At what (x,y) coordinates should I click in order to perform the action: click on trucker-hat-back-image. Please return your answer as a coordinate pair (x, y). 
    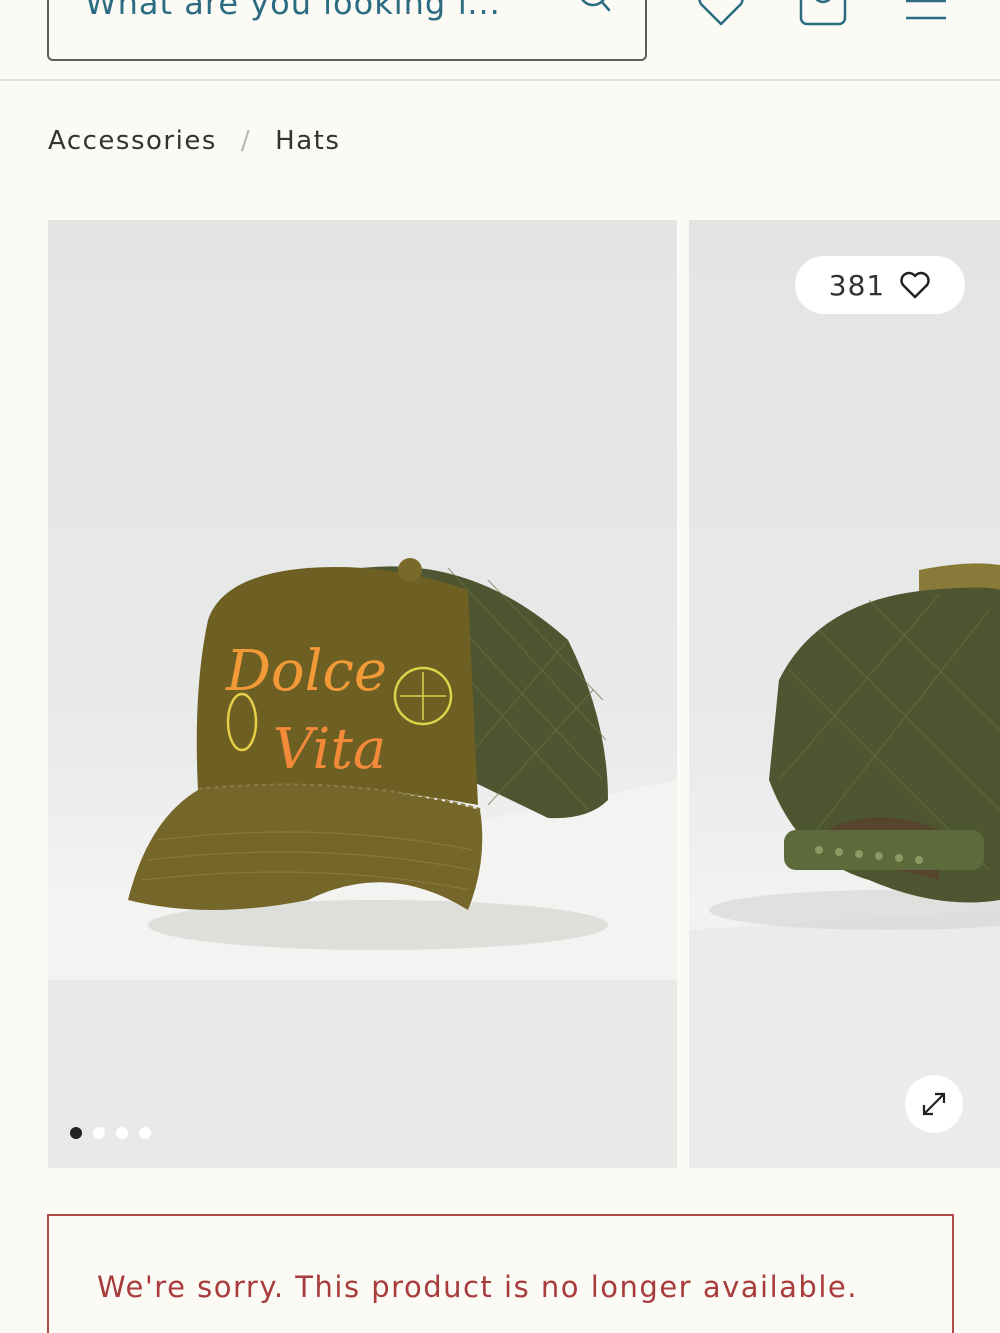
    Looking at the image, I should click on (844, 865).